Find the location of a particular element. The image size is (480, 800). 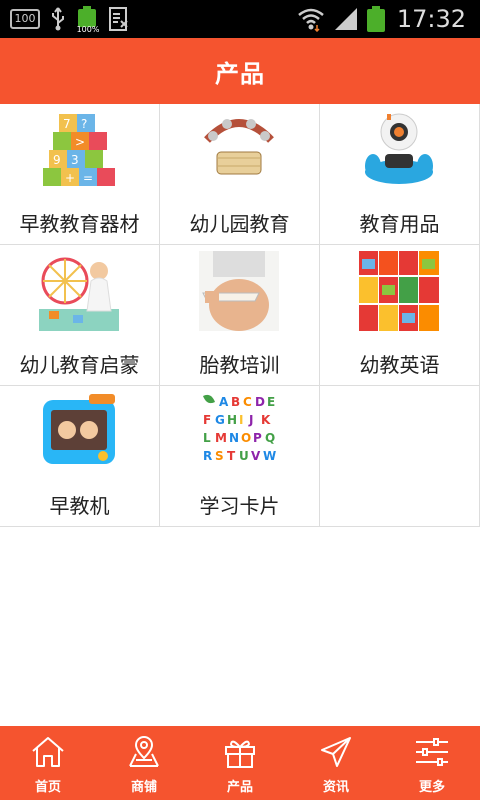

bottom-nav: 首页 商铺 产品 资讯 更多 is located at coordinates (240, 763).